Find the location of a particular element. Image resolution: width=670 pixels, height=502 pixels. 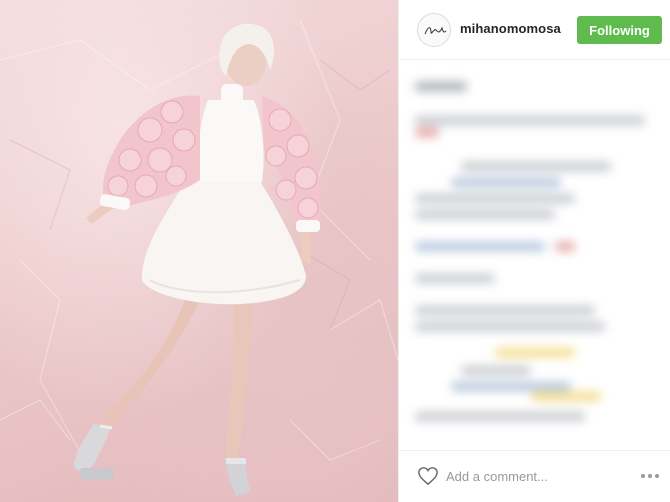

post-header: mihanomomosa Following is located at coordinates (534, 30).